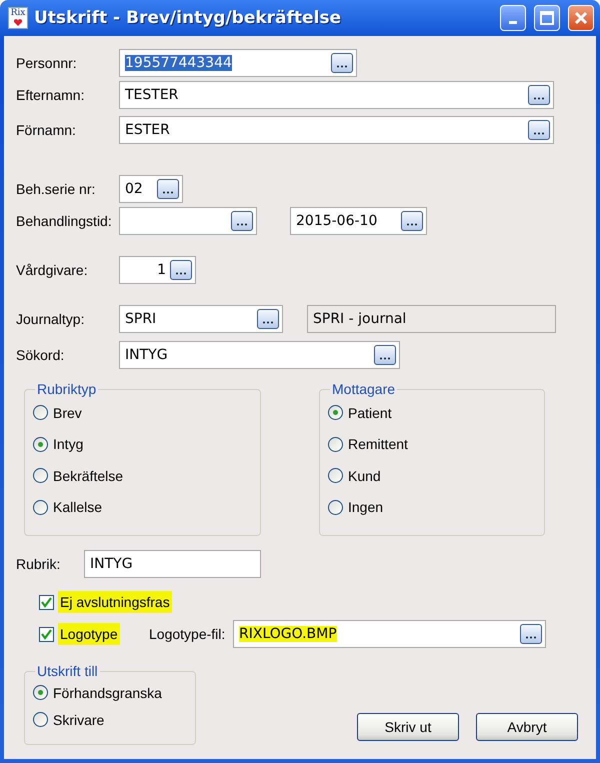 This screenshot has height=763, width=600. What do you see at coordinates (51, 95) in the screenshot?
I see `field-label: Efternamn:` at bounding box center [51, 95].